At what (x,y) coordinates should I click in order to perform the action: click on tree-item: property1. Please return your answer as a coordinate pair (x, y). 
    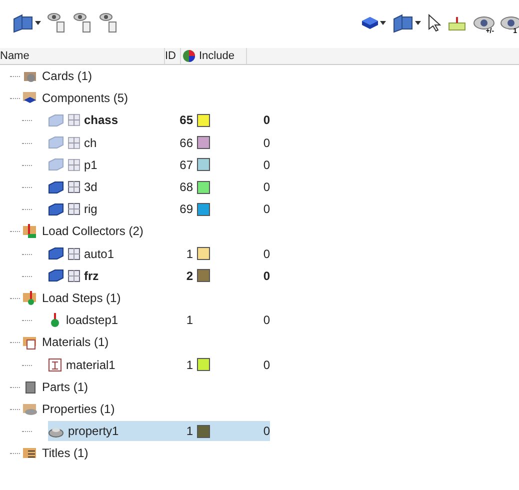
    Looking at the image, I should click on (93, 431).